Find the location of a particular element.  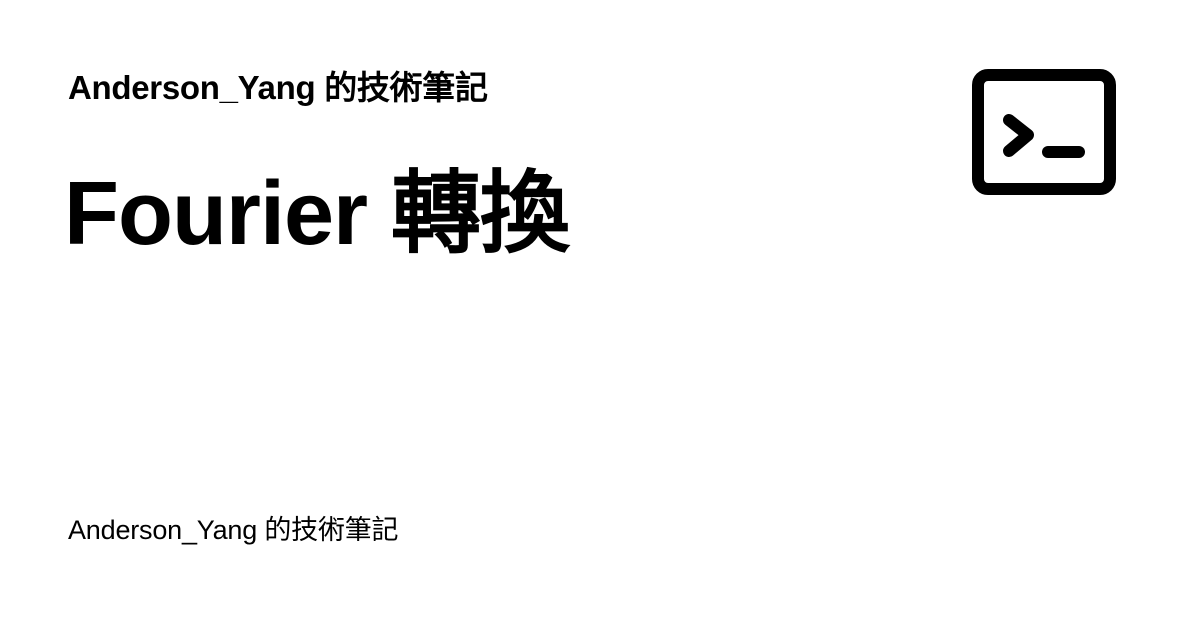

page-title: Fourier 轉換 is located at coordinates (317, 214).